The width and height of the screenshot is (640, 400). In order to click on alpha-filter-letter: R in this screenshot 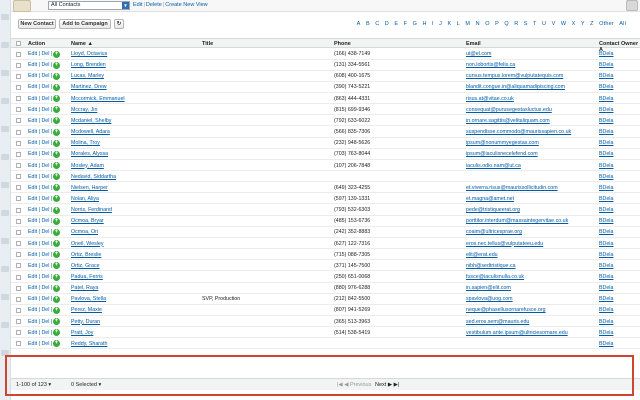, I will do `click(516, 24)`.